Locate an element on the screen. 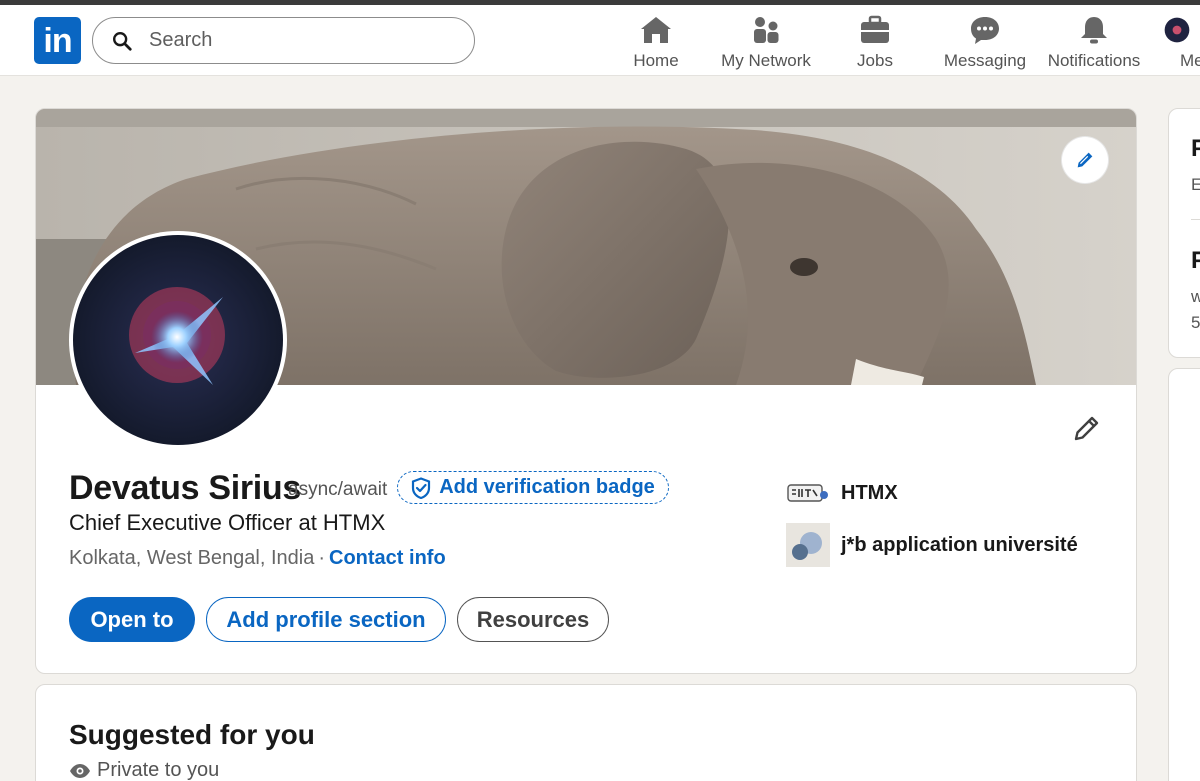 The image size is (1200, 781). nav-item-jobs: Jobs is located at coordinates (875, 45).